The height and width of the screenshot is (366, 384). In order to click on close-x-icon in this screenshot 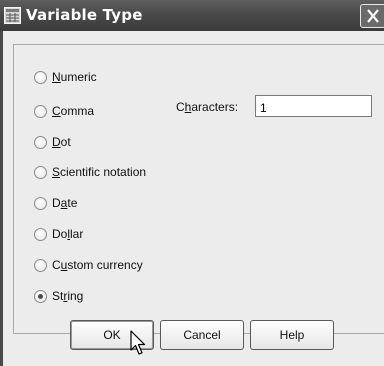, I will do `click(373, 16)`.